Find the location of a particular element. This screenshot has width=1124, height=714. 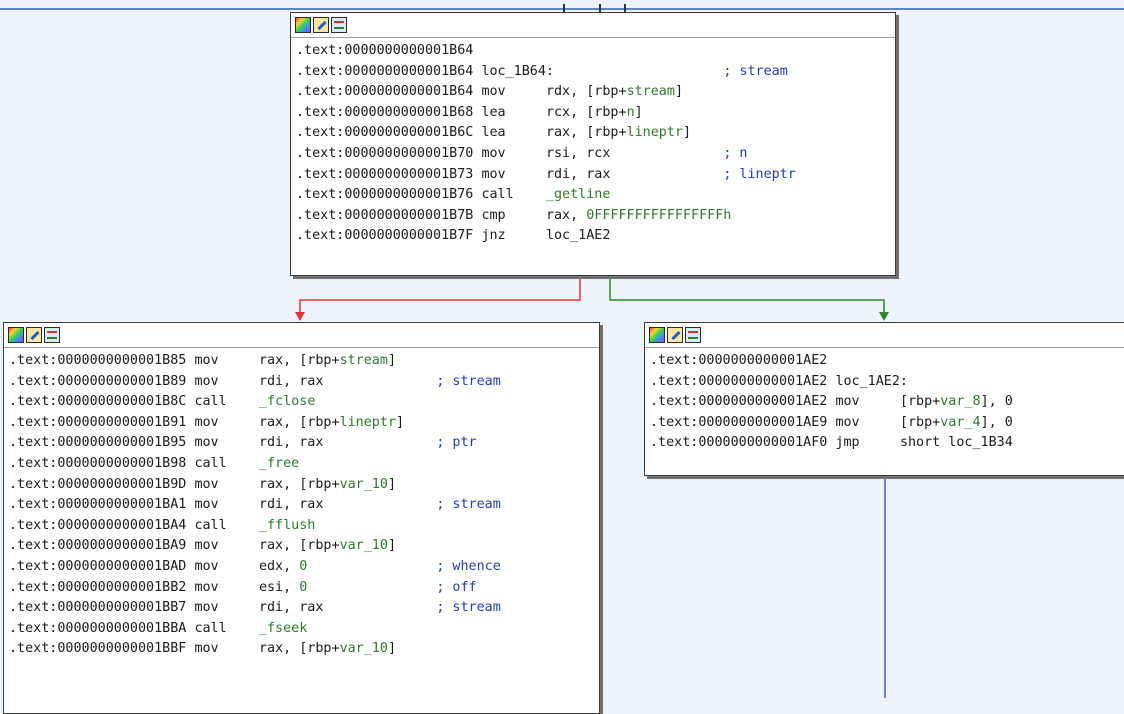

operand: edx, 0 is located at coordinates (283, 566).